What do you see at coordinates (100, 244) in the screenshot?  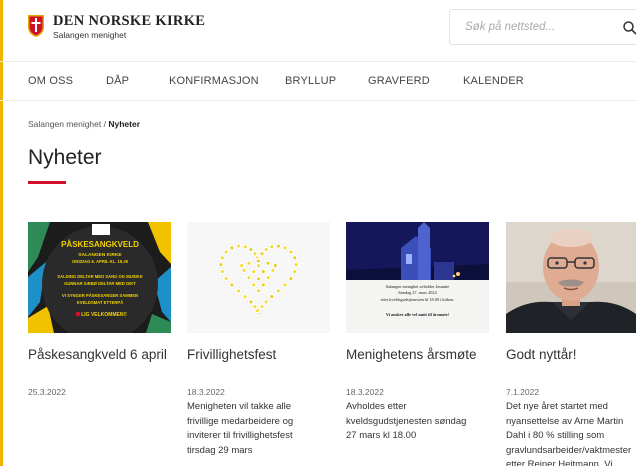 I see `poster-title: PÅSKESANGKVELD` at bounding box center [100, 244].